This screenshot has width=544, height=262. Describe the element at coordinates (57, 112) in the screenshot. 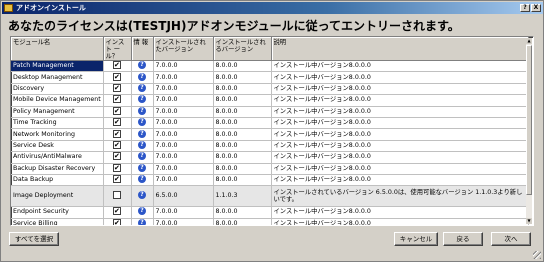

I see `module-name: Policy Management` at that location.